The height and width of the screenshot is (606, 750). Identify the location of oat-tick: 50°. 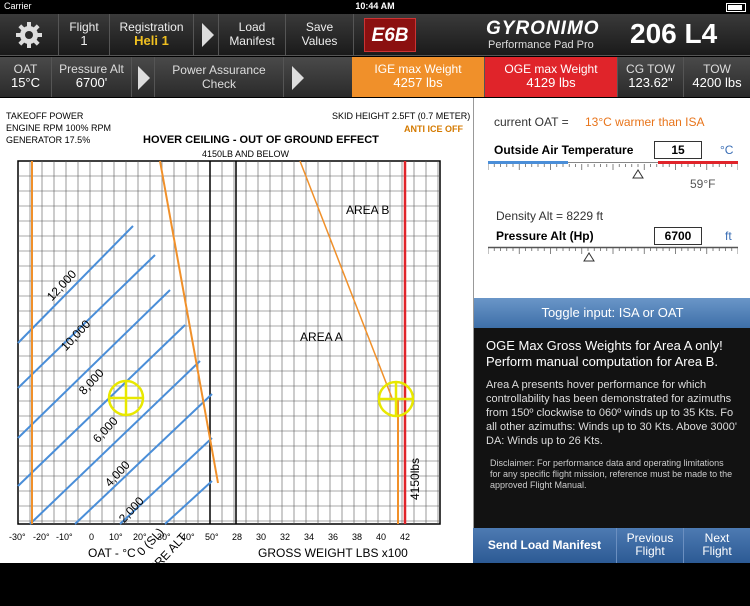
(212, 537).